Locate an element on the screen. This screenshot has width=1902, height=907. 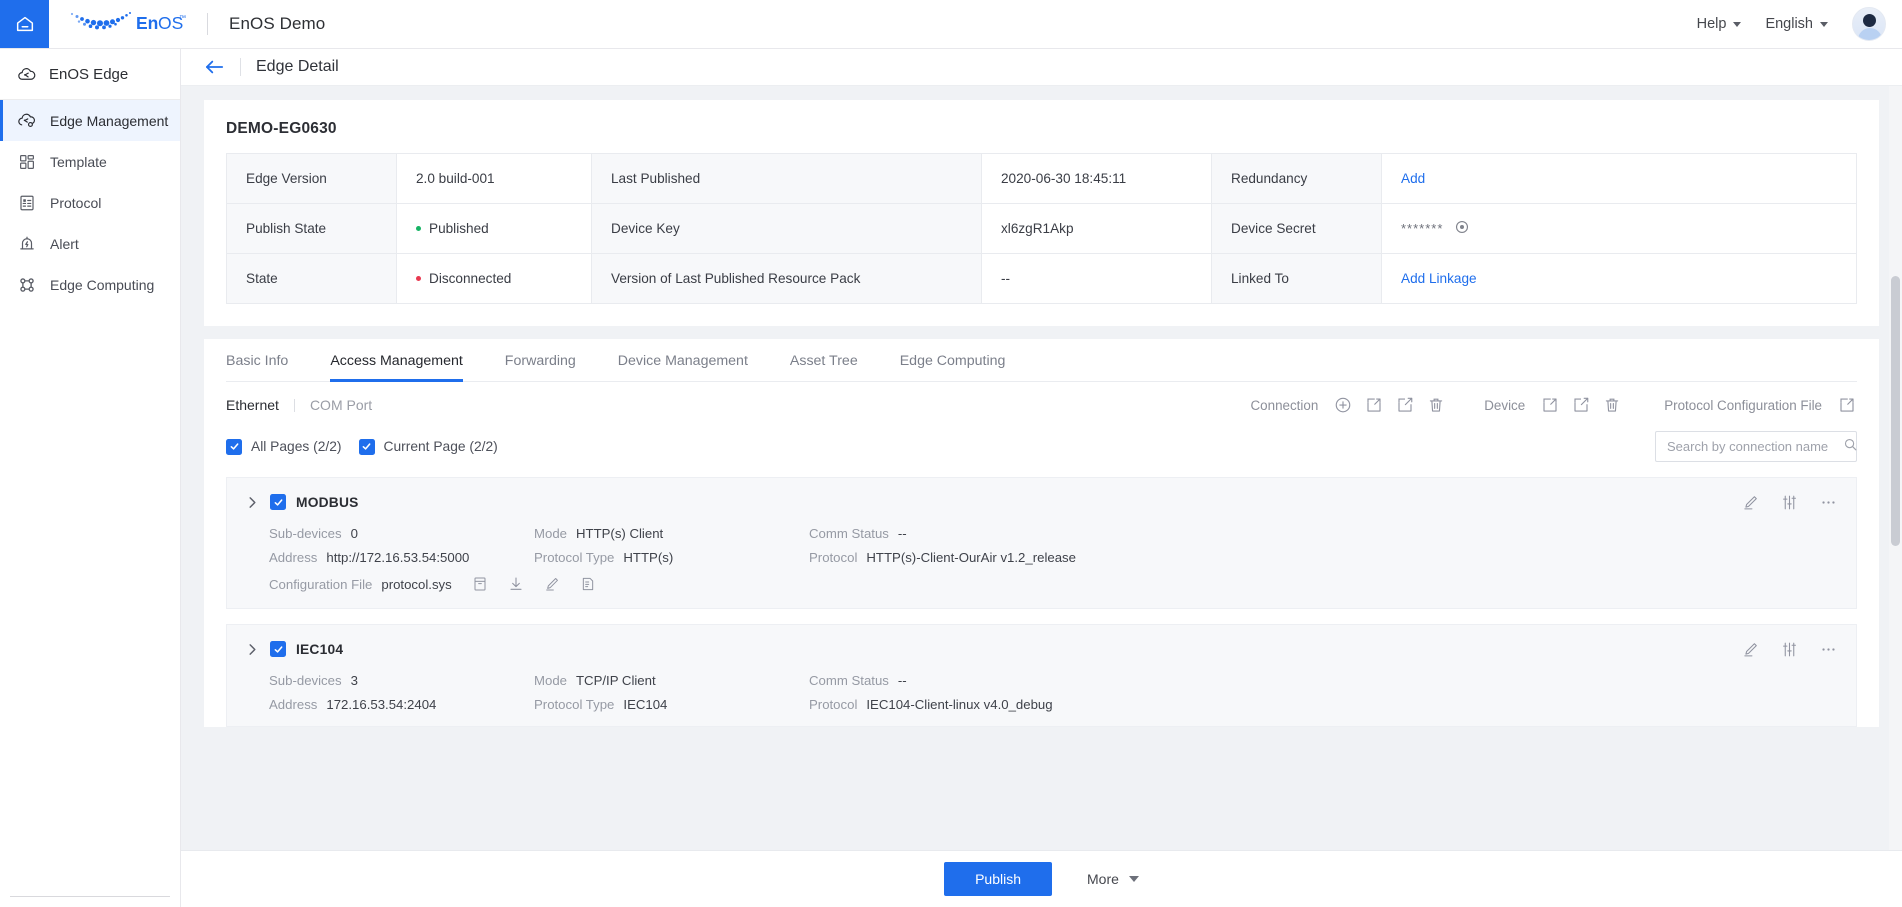
checkbox-current-page: Current Page (2/2) is located at coordinates (428, 446).